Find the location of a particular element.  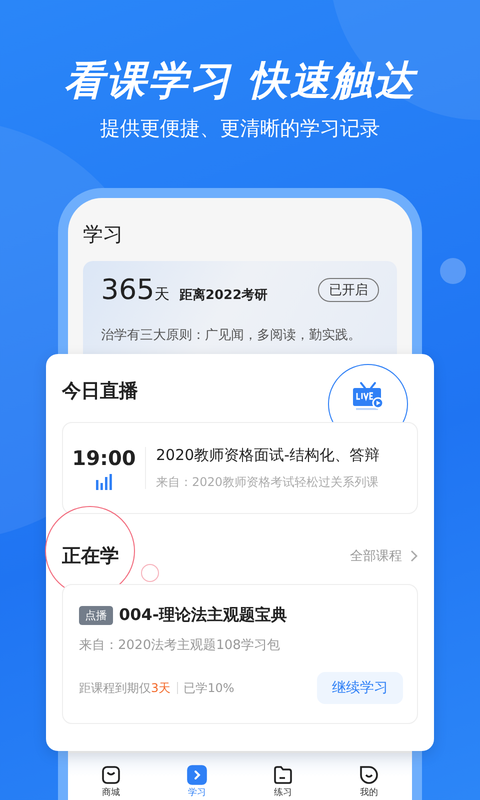

course-source: 来自：2020法考主观题108学习包 is located at coordinates (180, 645).